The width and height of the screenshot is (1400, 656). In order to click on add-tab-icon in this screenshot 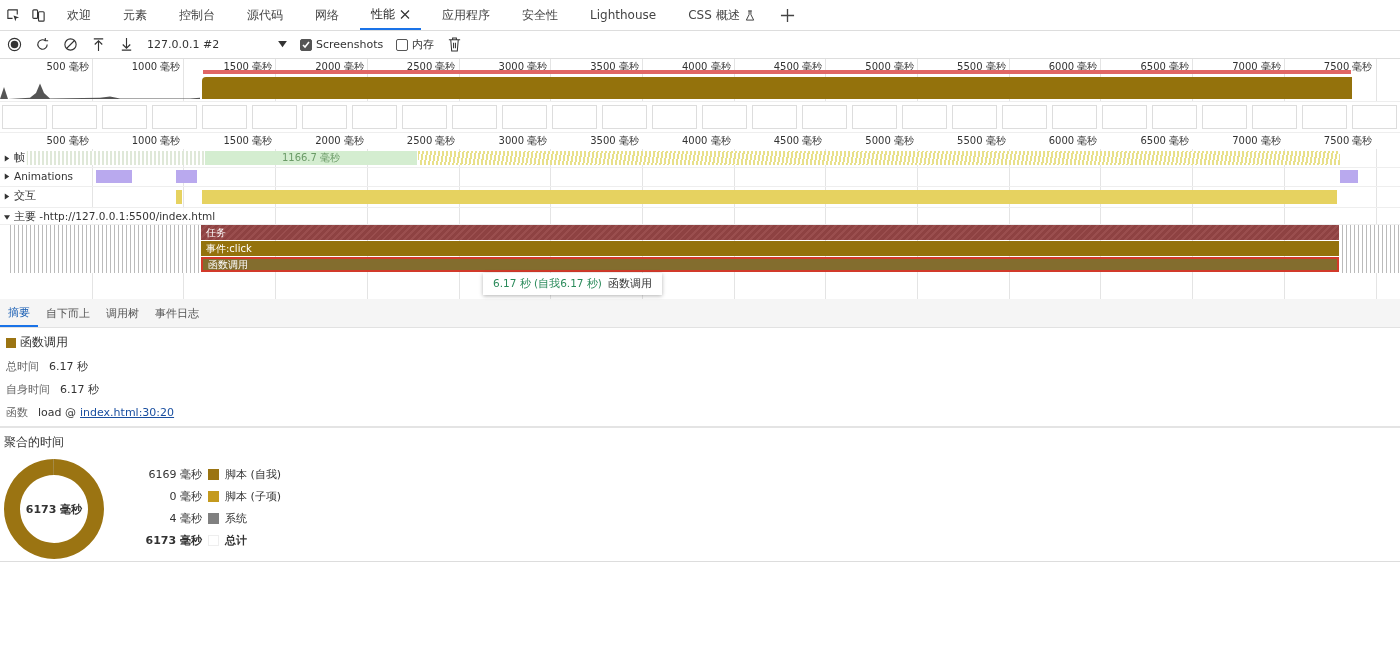, I will do `click(787, 15)`.